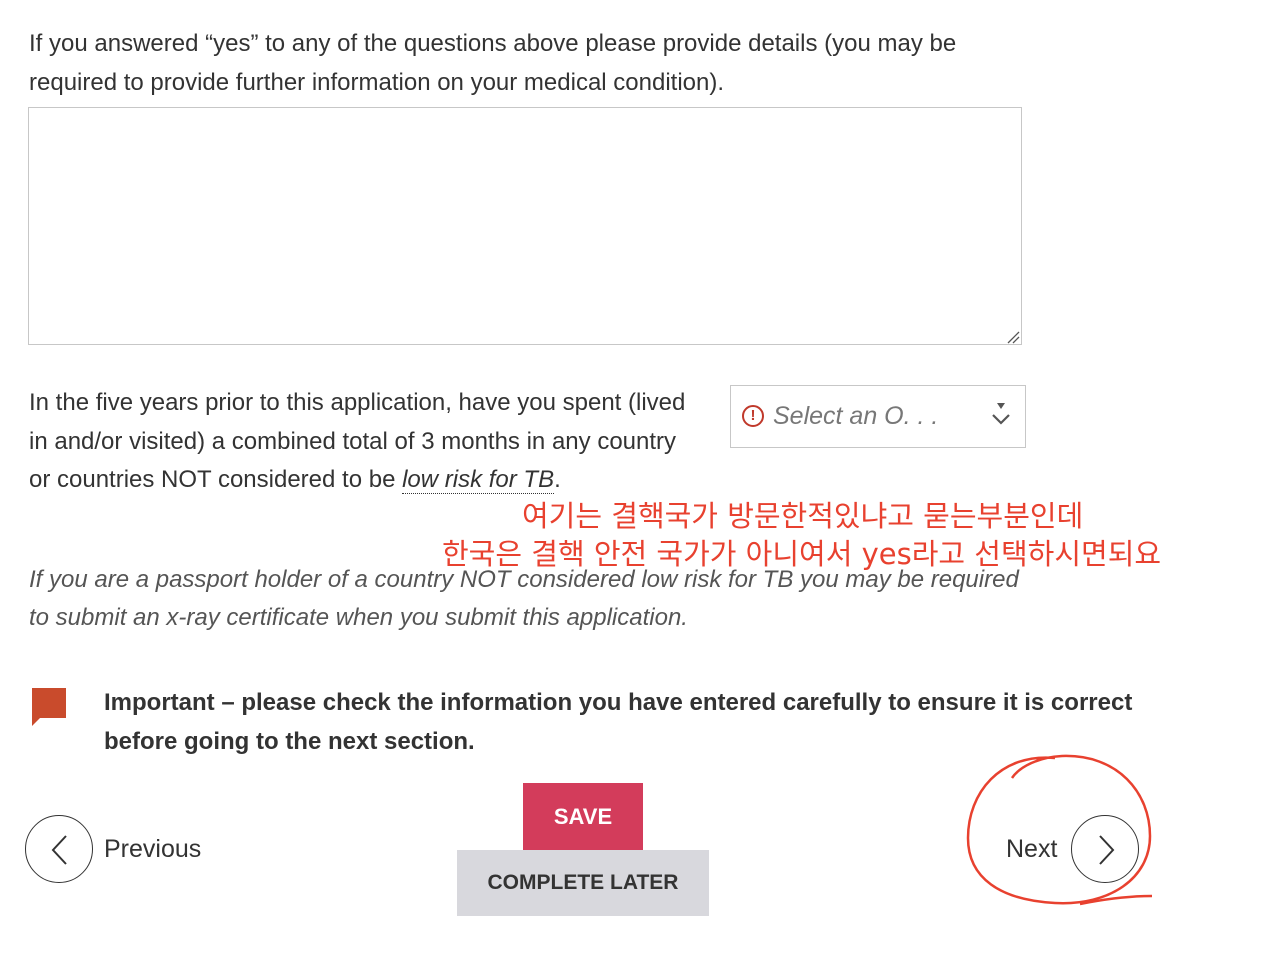  Describe the element at coordinates (478, 480) in the screenshot. I see `low-risk-tb-link: low risk for TB` at that location.